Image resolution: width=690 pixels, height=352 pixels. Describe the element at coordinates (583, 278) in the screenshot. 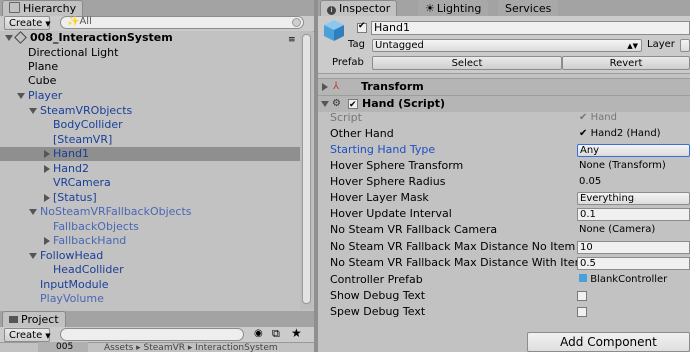

I see `prefab-cube-icon` at that location.